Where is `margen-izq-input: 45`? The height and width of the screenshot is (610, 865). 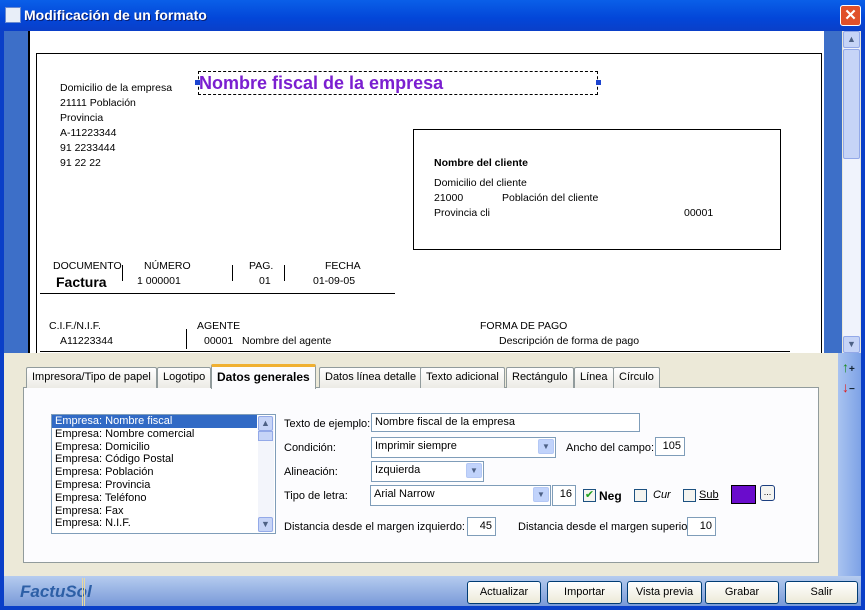 margen-izq-input: 45 is located at coordinates (481, 526).